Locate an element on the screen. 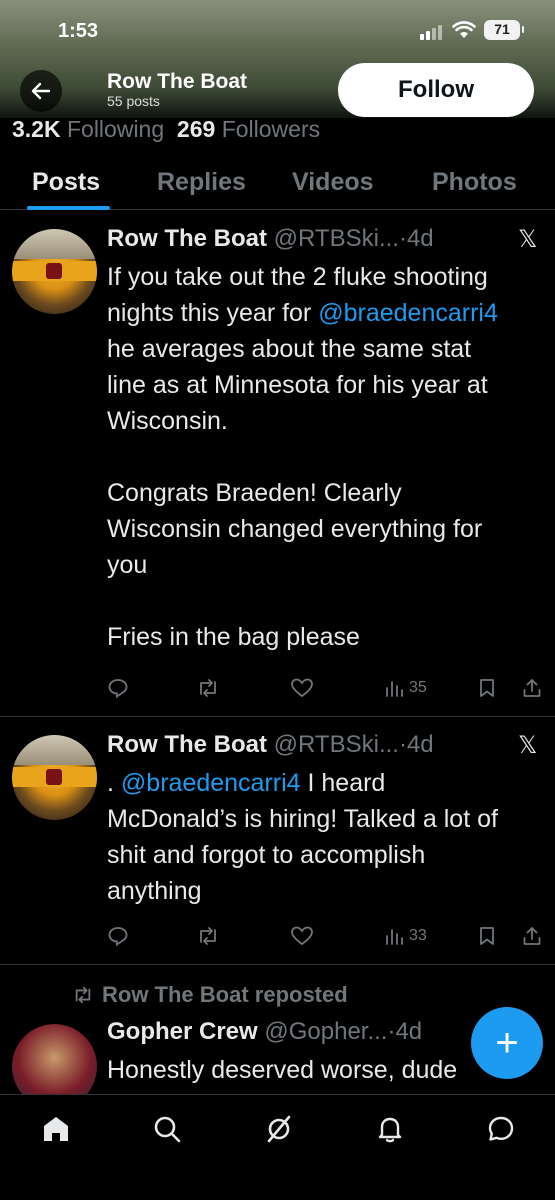  followers-count: 269 is located at coordinates (196, 129).